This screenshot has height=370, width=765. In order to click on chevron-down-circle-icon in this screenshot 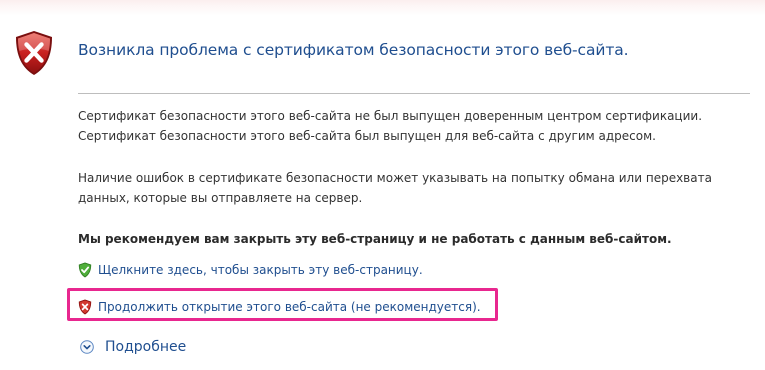, I will do `click(87, 347)`.